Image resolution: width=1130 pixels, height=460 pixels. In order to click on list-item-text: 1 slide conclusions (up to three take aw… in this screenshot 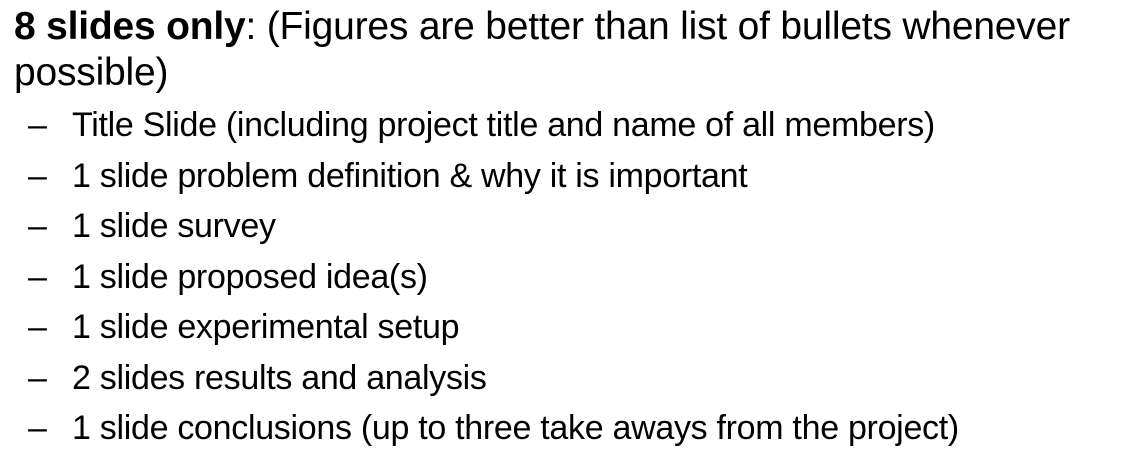, I will do `click(515, 428)`.